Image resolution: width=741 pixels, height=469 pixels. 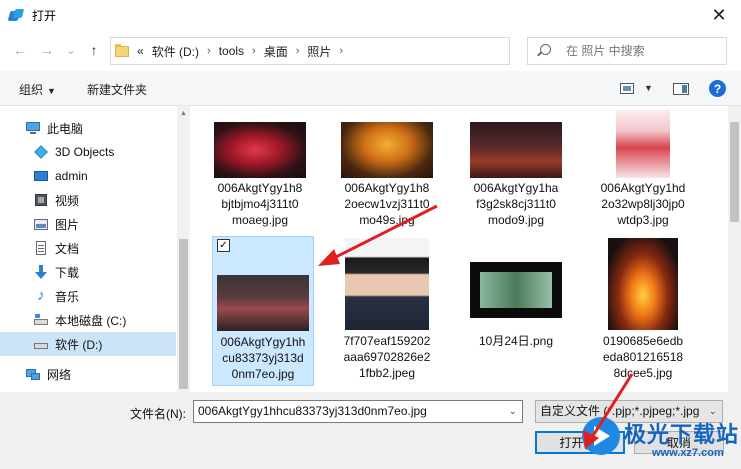 I want to click on view-mode-icon, so click(x=627, y=88).